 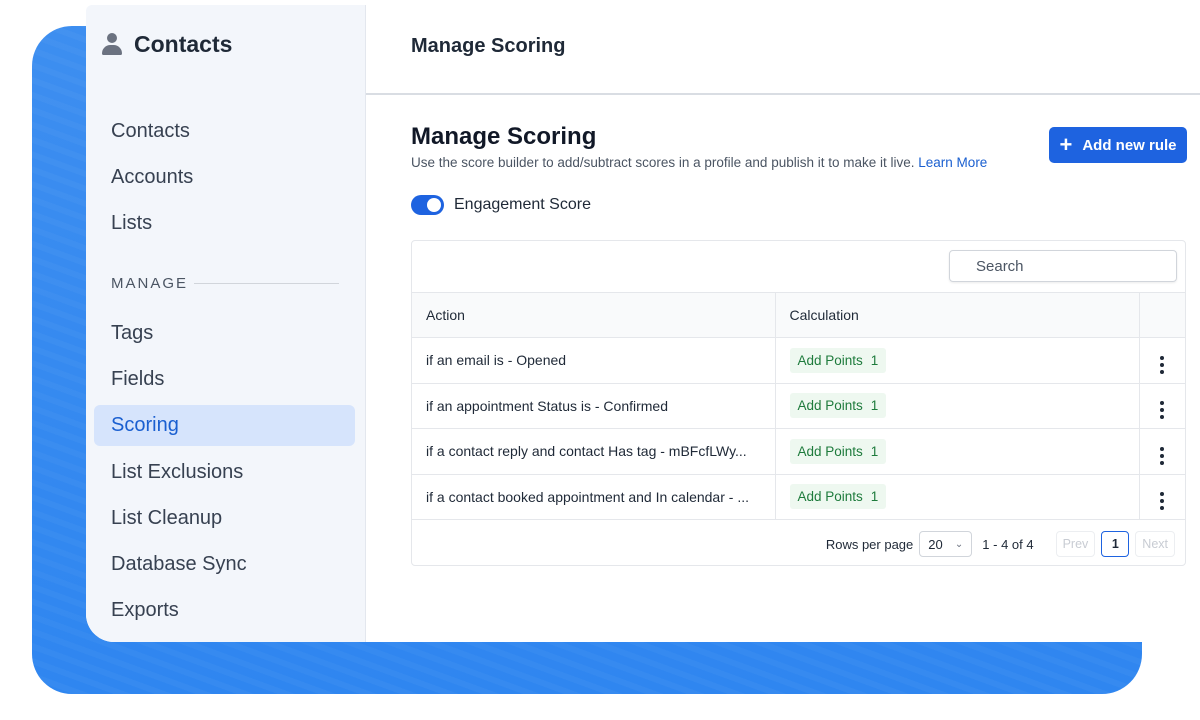 What do you see at coordinates (224, 131) in the screenshot?
I see `sidebar-item-contacts: Contacts` at bounding box center [224, 131].